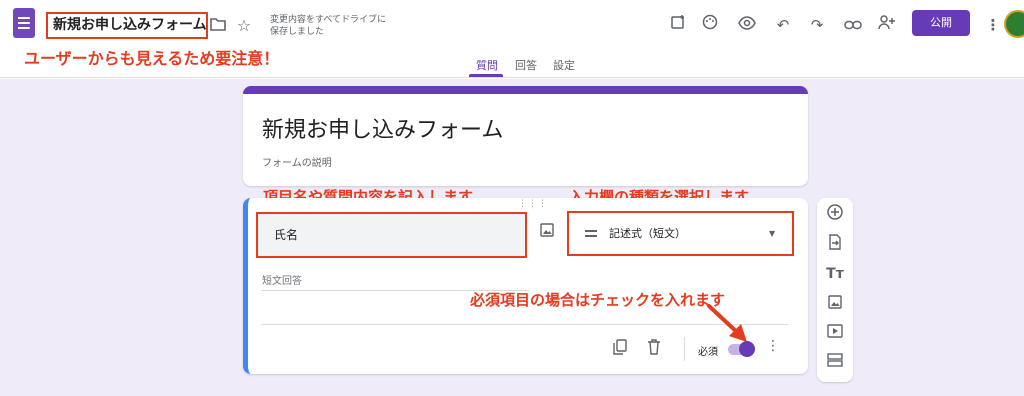 The height and width of the screenshot is (396, 1024). I want to click on save-status-line1: 変更内容をすべてドライブに, so click(328, 20).